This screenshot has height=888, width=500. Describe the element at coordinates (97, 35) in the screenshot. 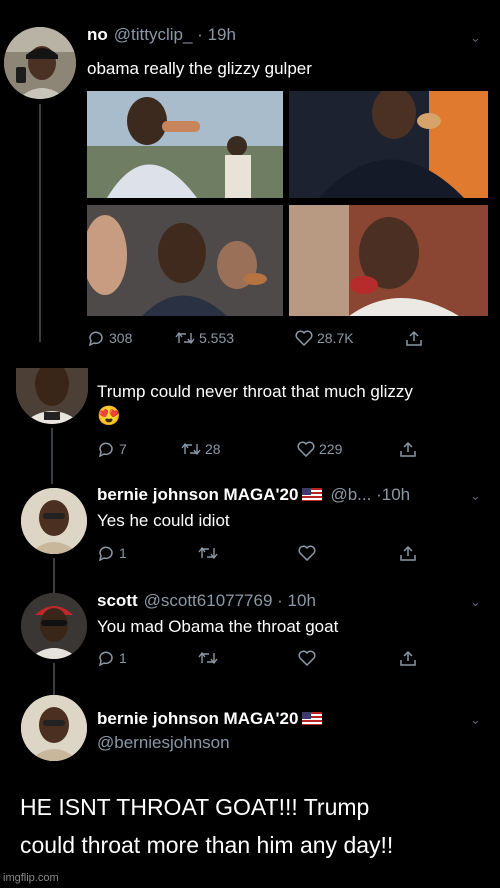

I see `author-name: no` at that location.